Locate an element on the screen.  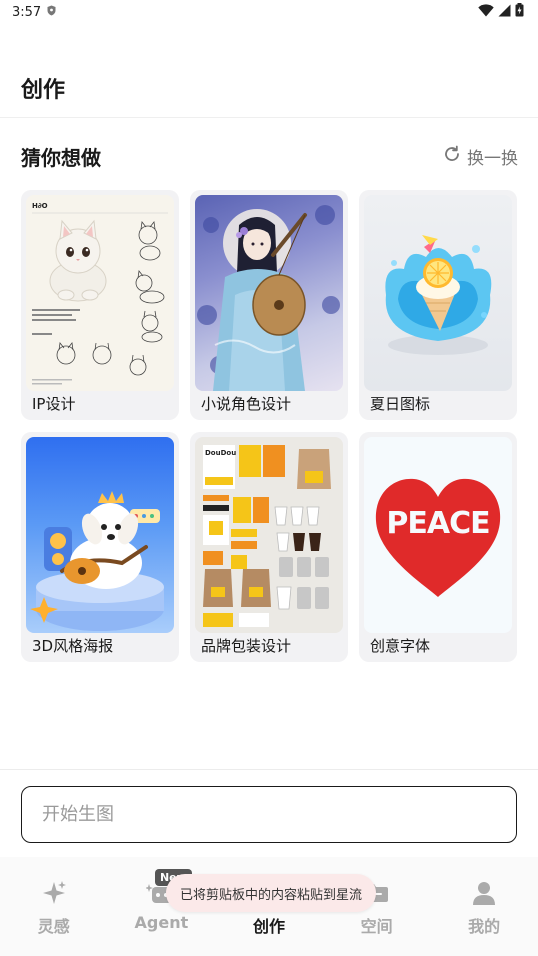
brand-packaging-thumbnail: DouDou is located at coordinates (269, 535).